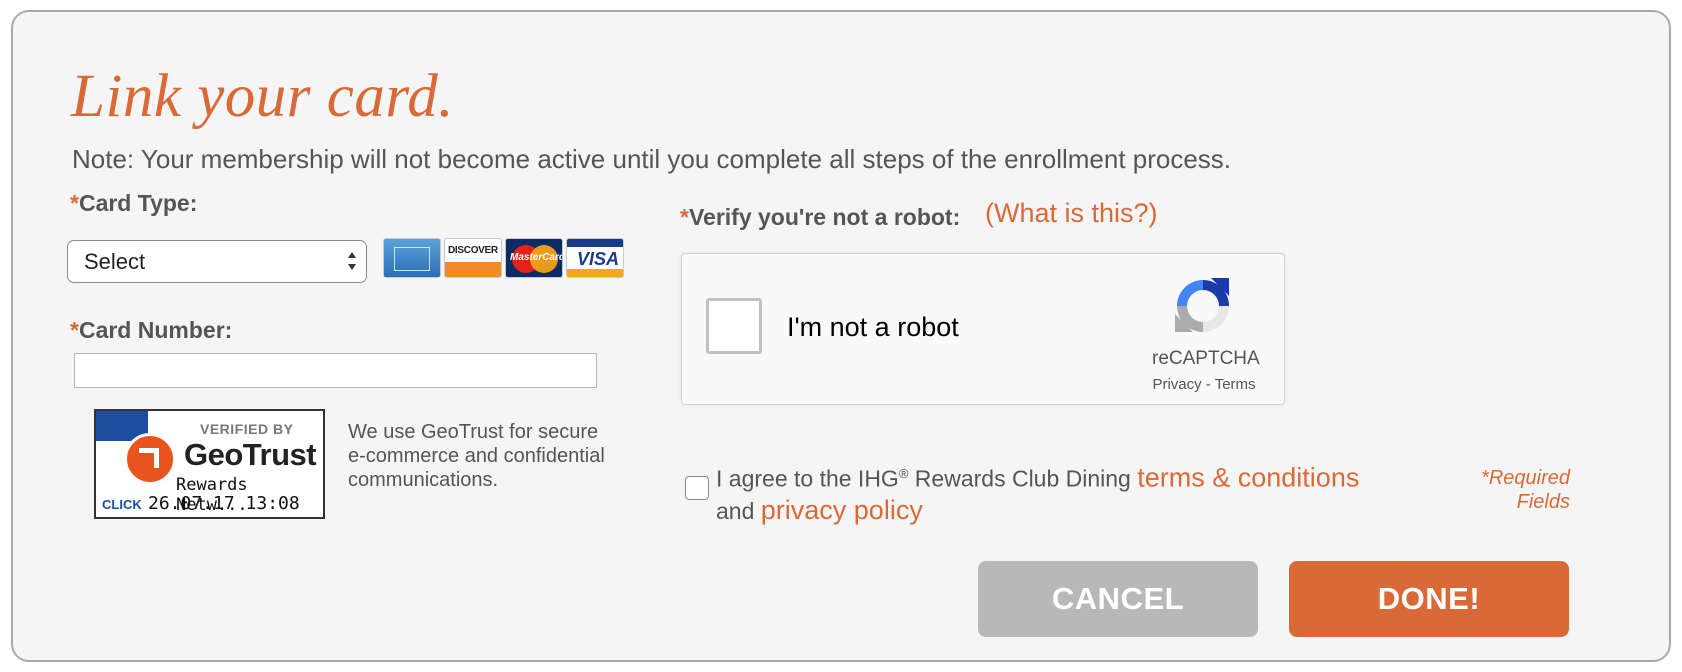 This screenshot has width=1682, height=672. Describe the element at coordinates (697, 488) in the screenshot. I see `agree-terms-checkbox` at that location.